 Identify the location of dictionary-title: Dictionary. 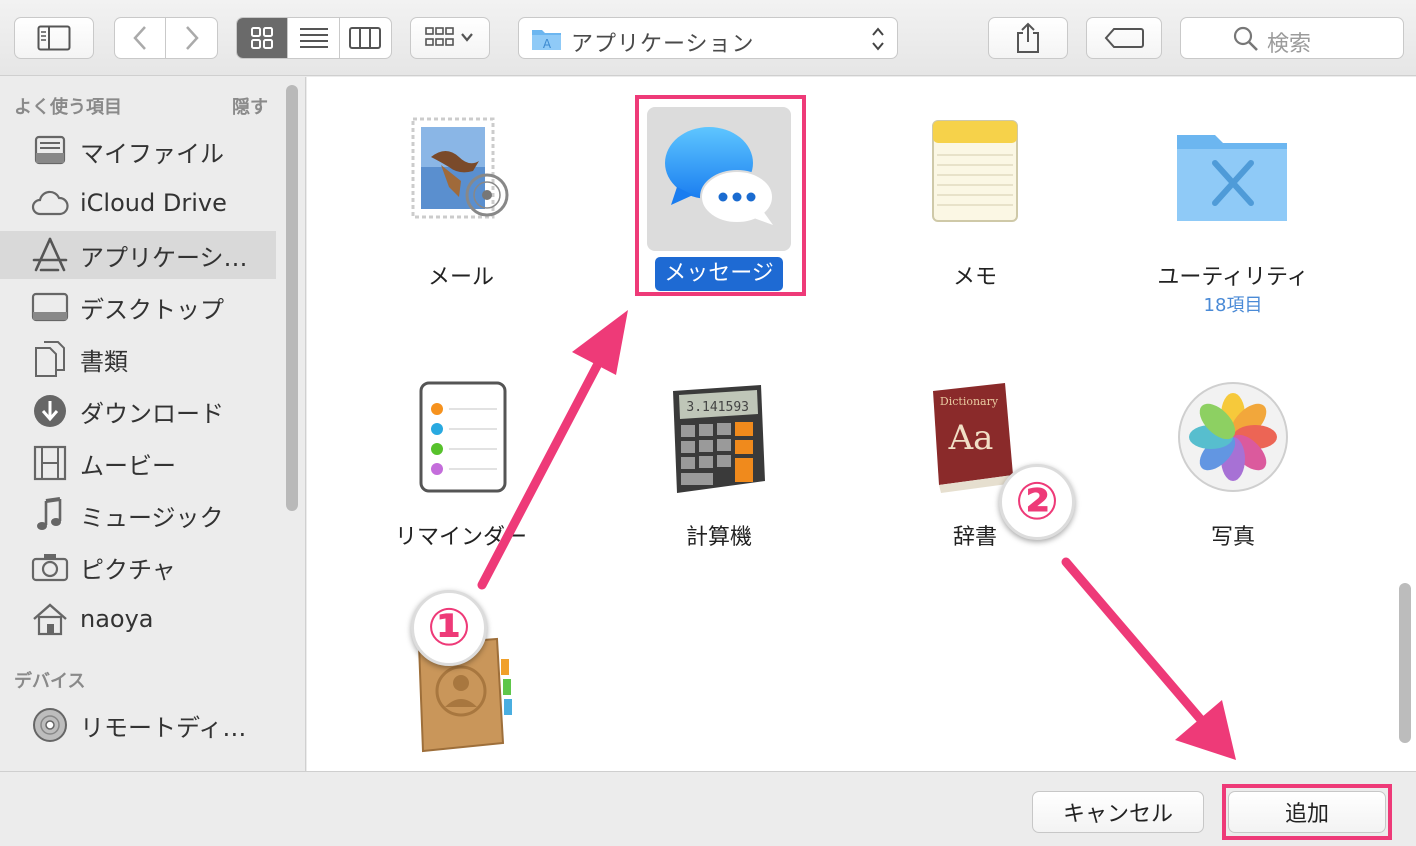
(969, 401).